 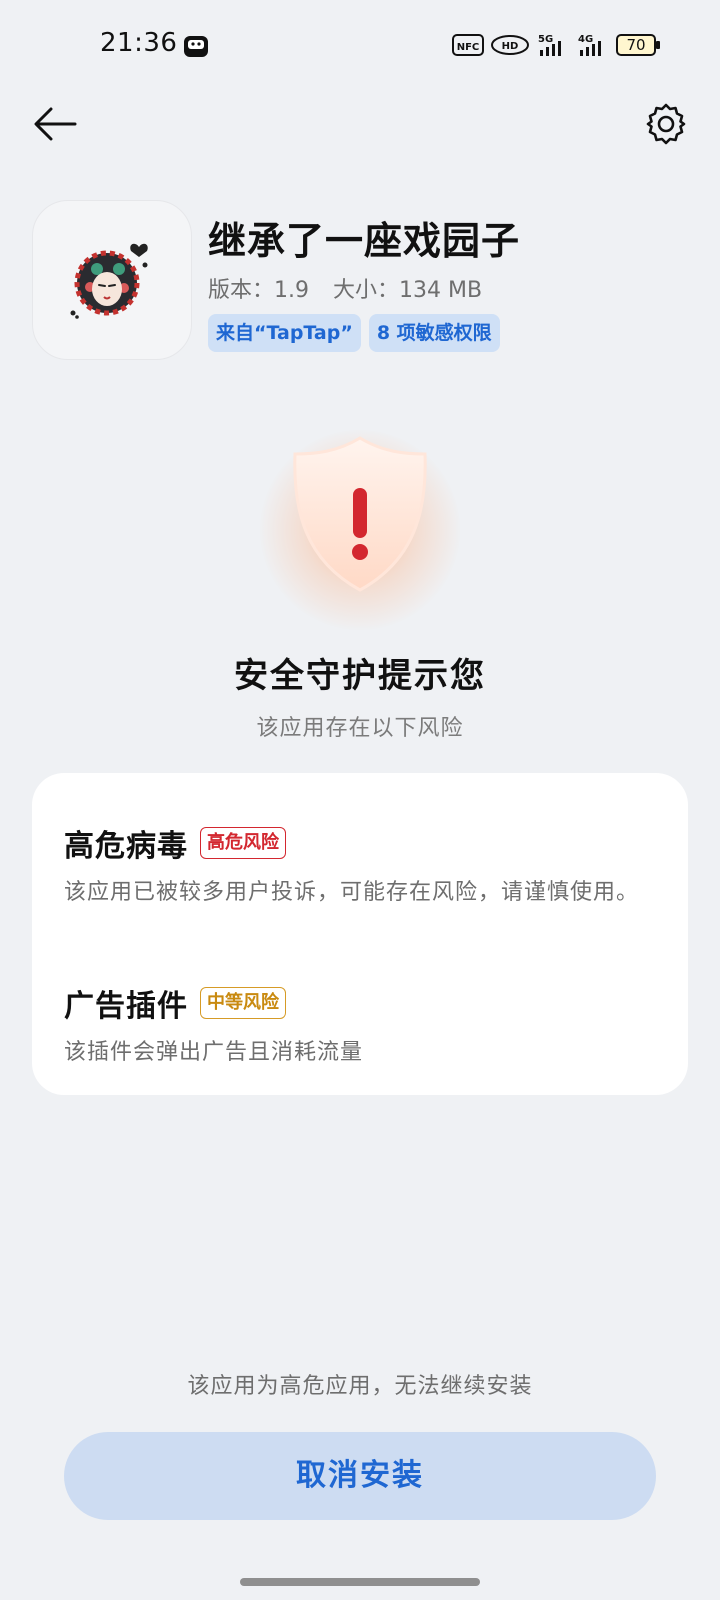 I want to click on gear-icon, so click(x=666, y=124).